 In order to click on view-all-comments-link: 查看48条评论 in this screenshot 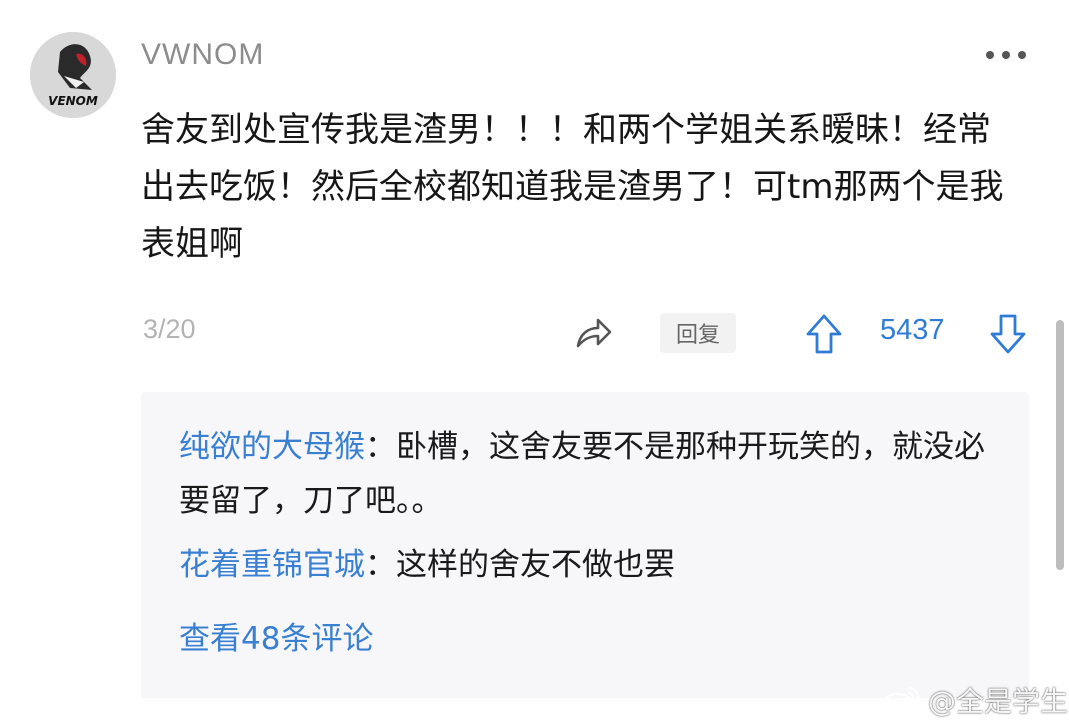, I will do `click(276, 635)`.